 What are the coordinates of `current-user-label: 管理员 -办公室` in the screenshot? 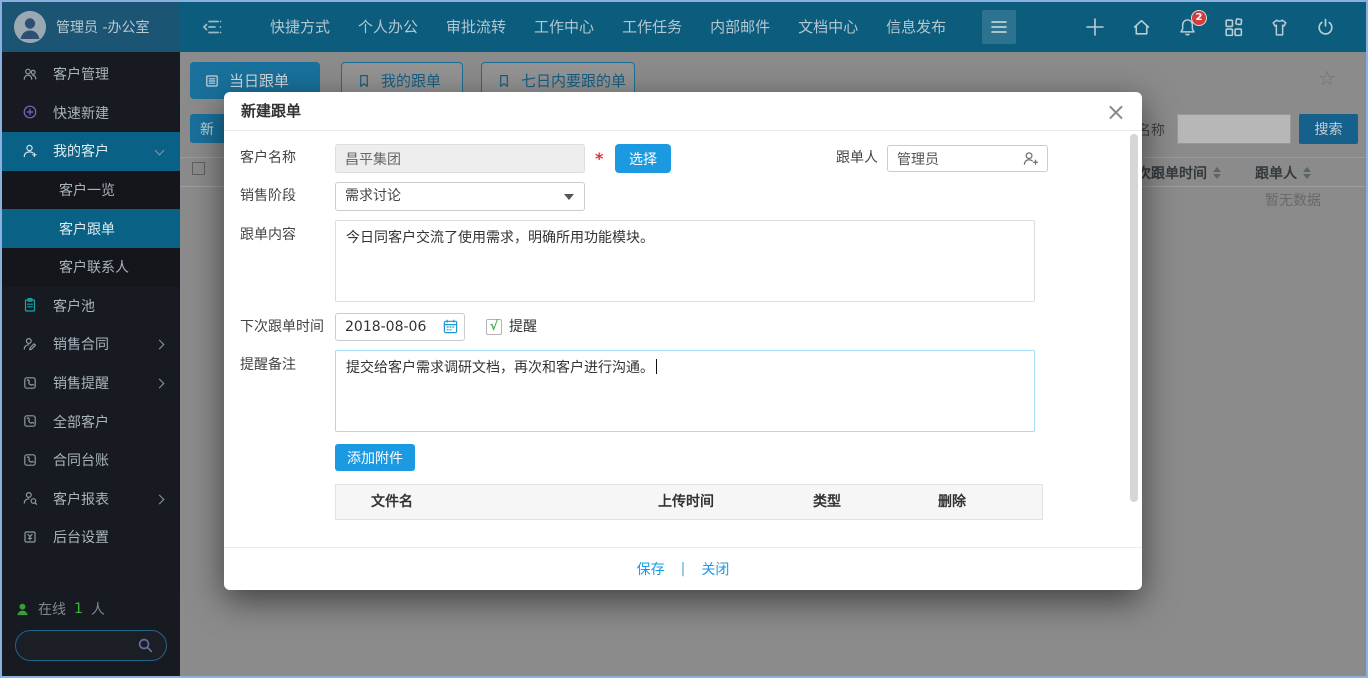 It's located at (103, 28).